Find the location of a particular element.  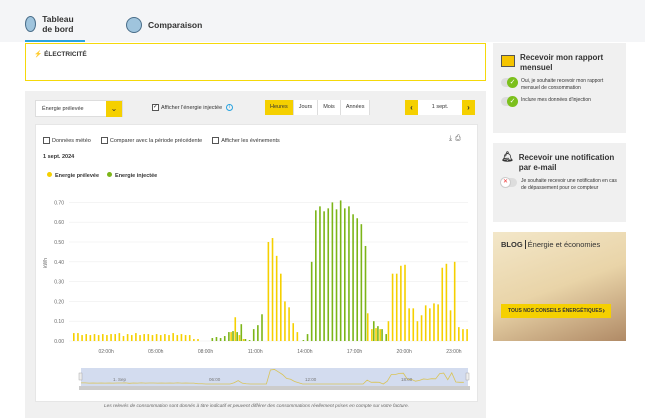

tab-comparison: Comparaison is located at coordinates (164, 25).